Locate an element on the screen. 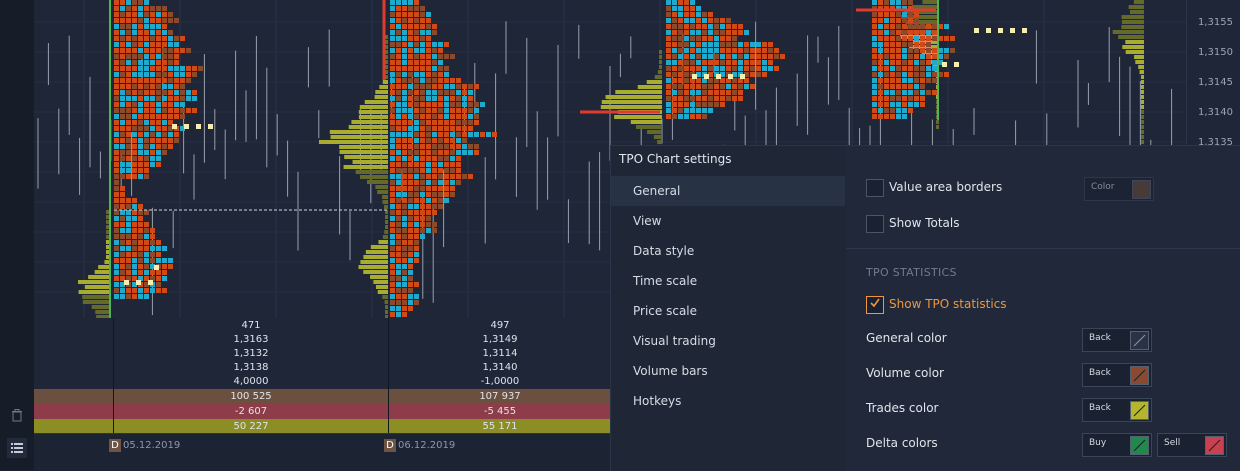 The height and width of the screenshot is (471, 1240). volume-color-button: Back is located at coordinates (1117, 375).